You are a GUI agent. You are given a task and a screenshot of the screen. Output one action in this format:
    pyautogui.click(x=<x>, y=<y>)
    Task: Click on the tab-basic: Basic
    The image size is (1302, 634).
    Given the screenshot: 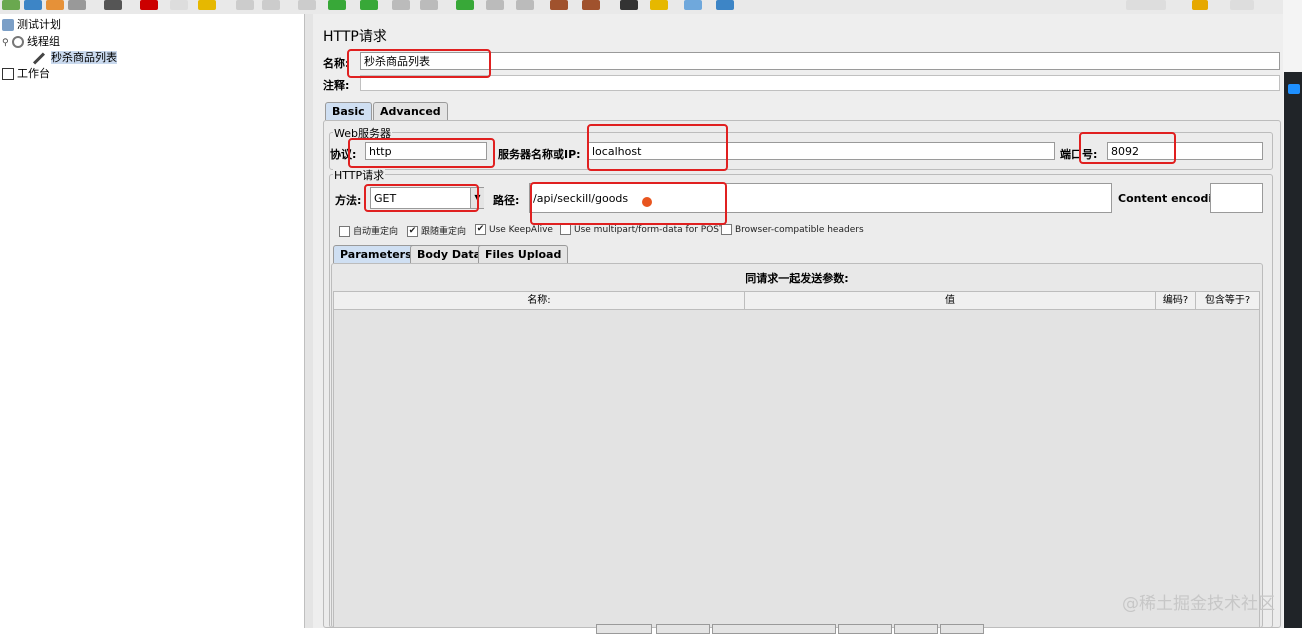 What is the action you would take?
    pyautogui.click(x=348, y=111)
    